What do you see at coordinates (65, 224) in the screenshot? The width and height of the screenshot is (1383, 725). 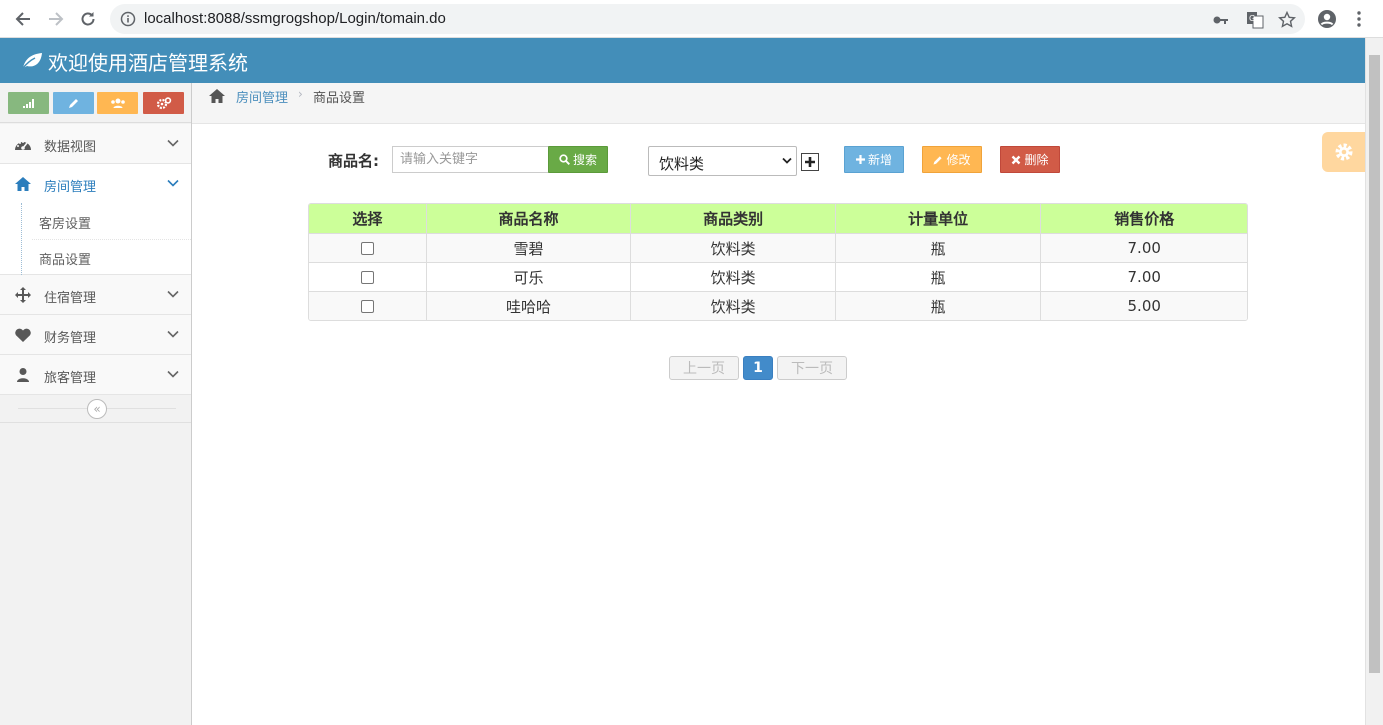 I see `sidebar-subitem-label: 客房设置` at bounding box center [65, 224].